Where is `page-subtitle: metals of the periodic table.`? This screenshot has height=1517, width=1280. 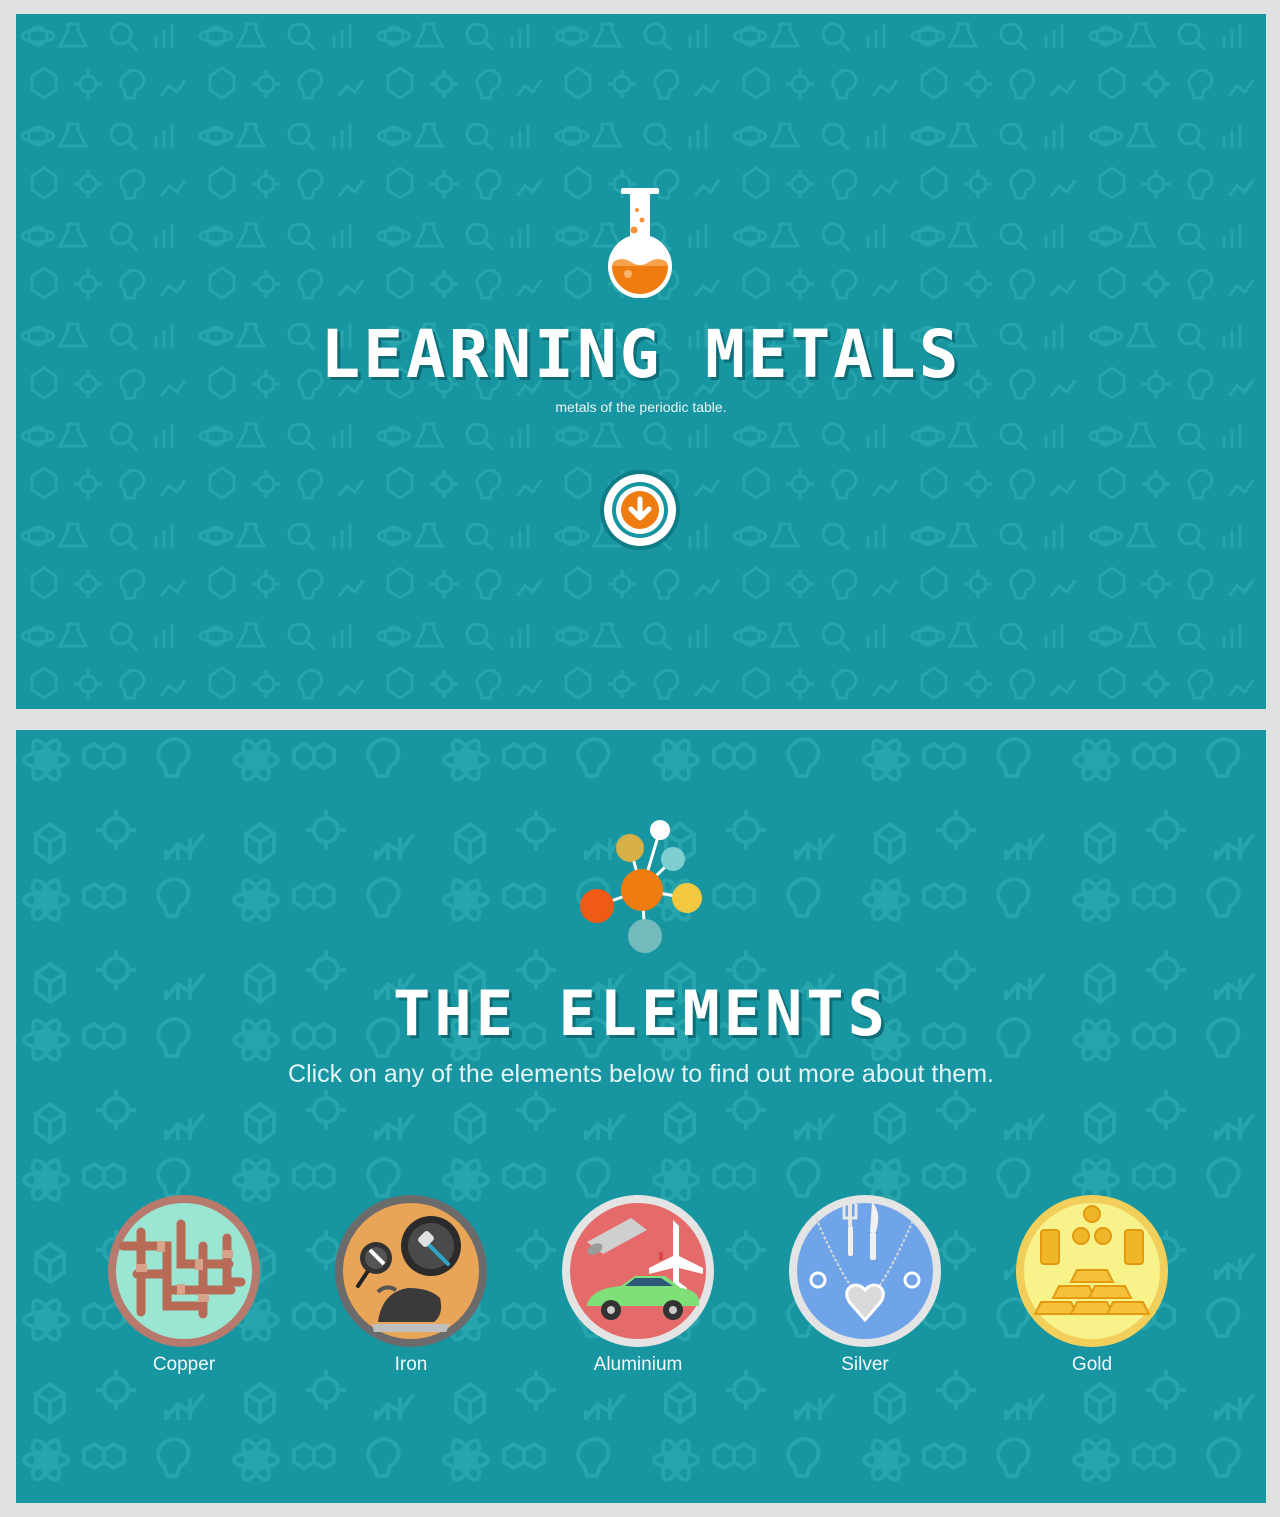
page-subtitle: metals of the periodic table. is located at coordinates (641, 407).